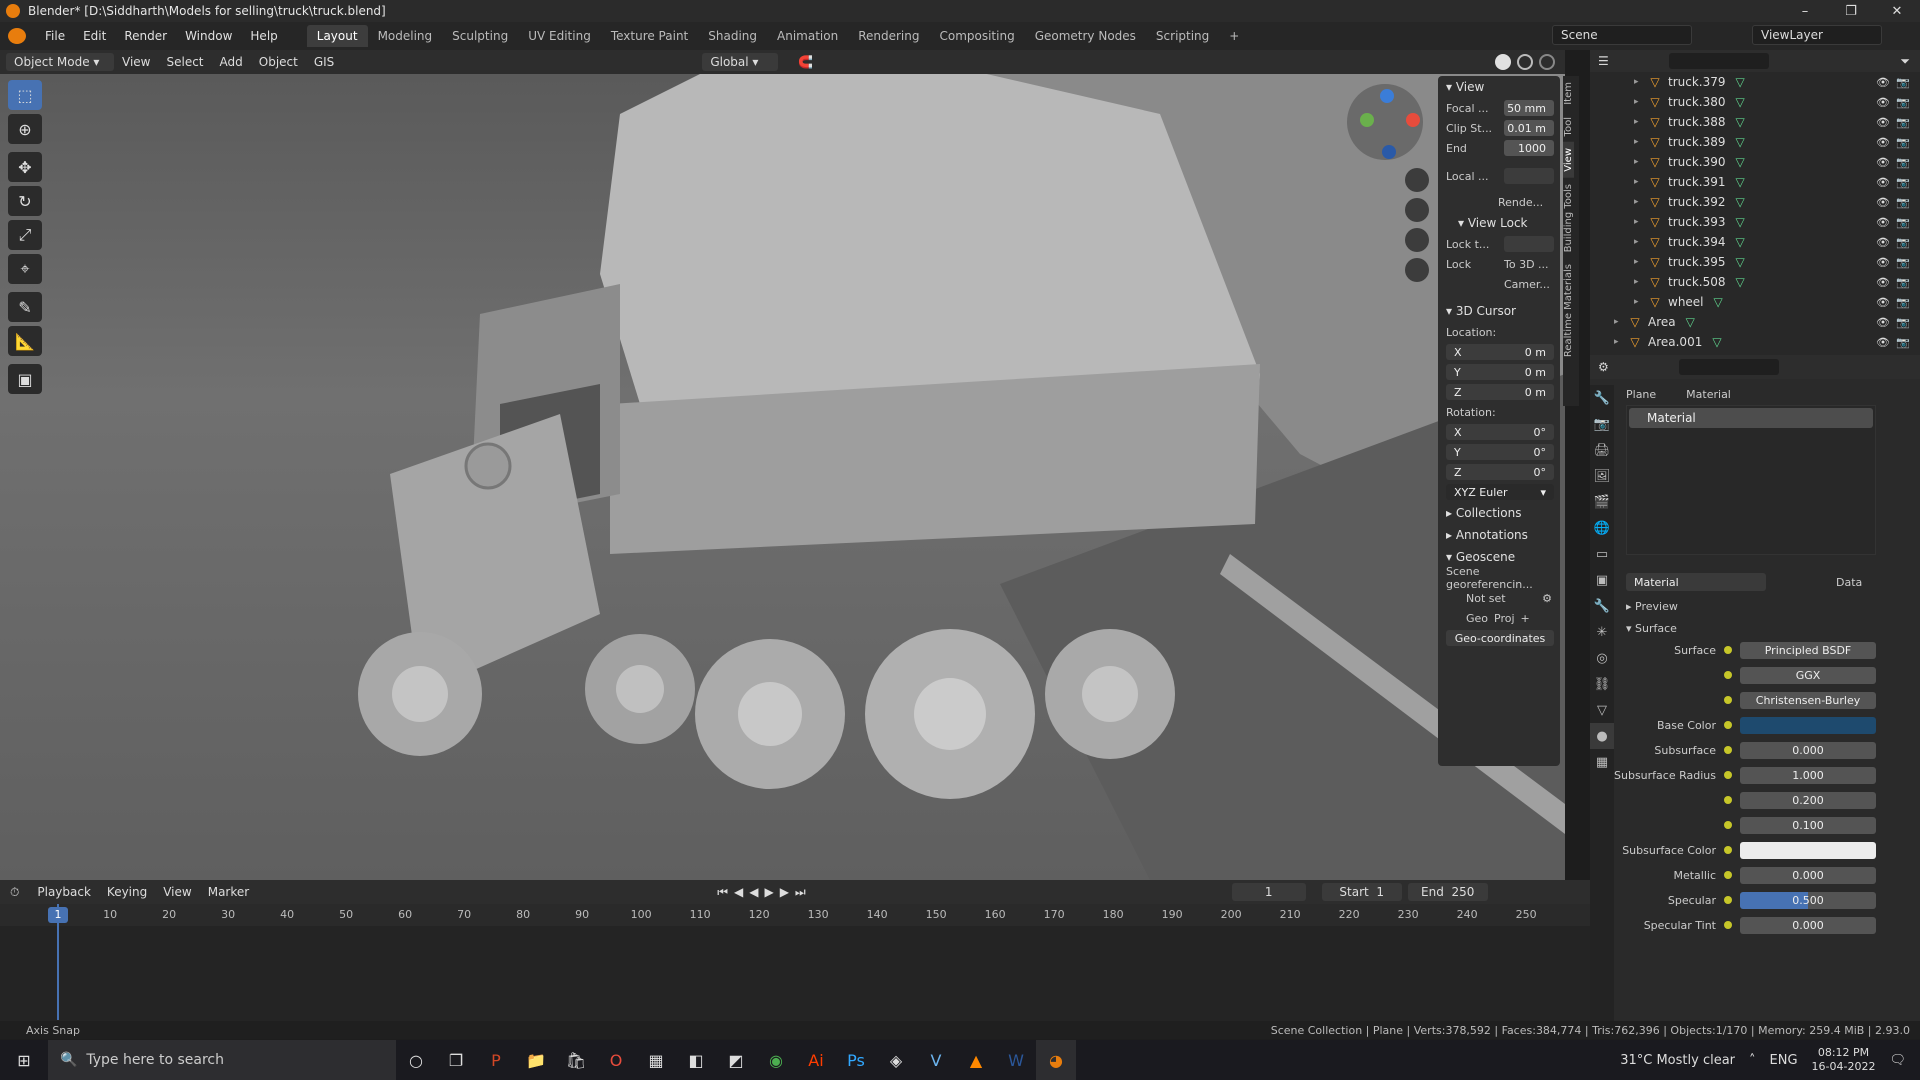  I want to click on cursor-loc-z: Z0 m, so click(1500, 392).